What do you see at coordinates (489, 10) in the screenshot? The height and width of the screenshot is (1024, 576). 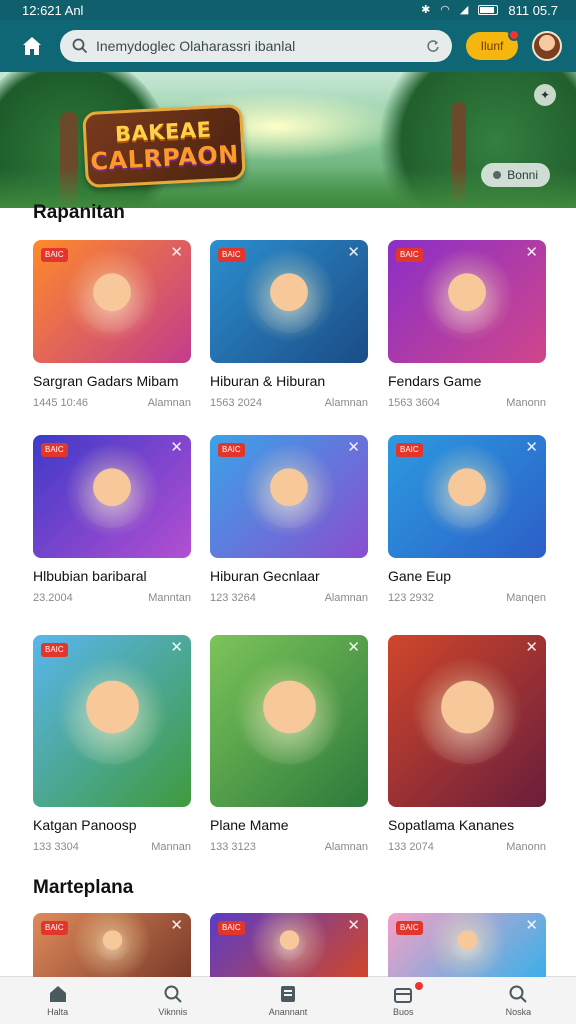 I see `status-icons: ✱ ◠ ◢ 811 05.7` at bounding box center [489, 10].